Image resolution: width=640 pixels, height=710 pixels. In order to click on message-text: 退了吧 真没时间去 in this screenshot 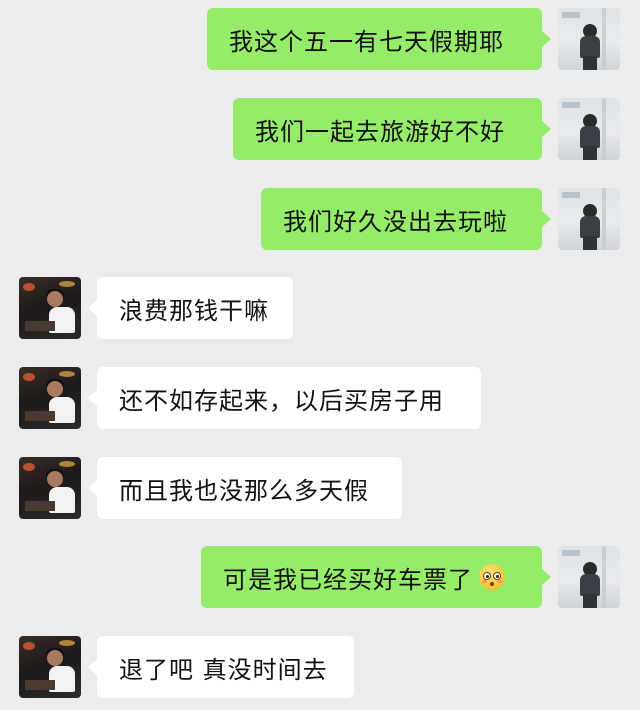, I will do `click(223, 669)`.